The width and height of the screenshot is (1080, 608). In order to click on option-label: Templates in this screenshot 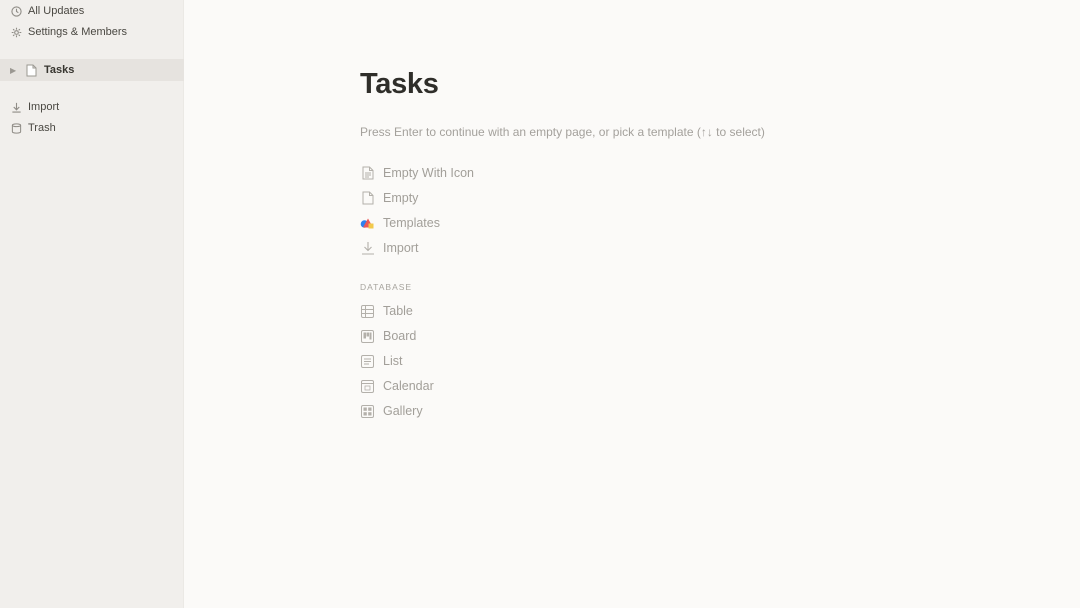, I will do `click(411, 223)`.